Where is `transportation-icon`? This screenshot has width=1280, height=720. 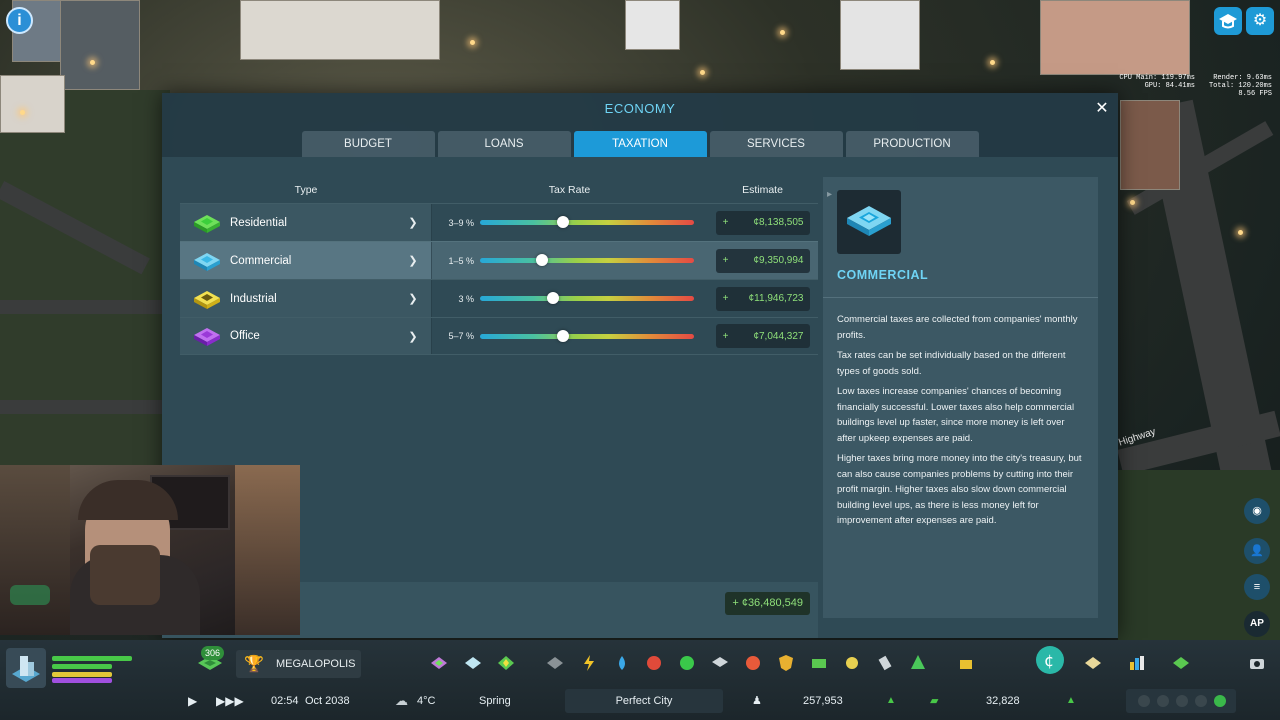 transportation-icon is located at coordinates (819, 663).